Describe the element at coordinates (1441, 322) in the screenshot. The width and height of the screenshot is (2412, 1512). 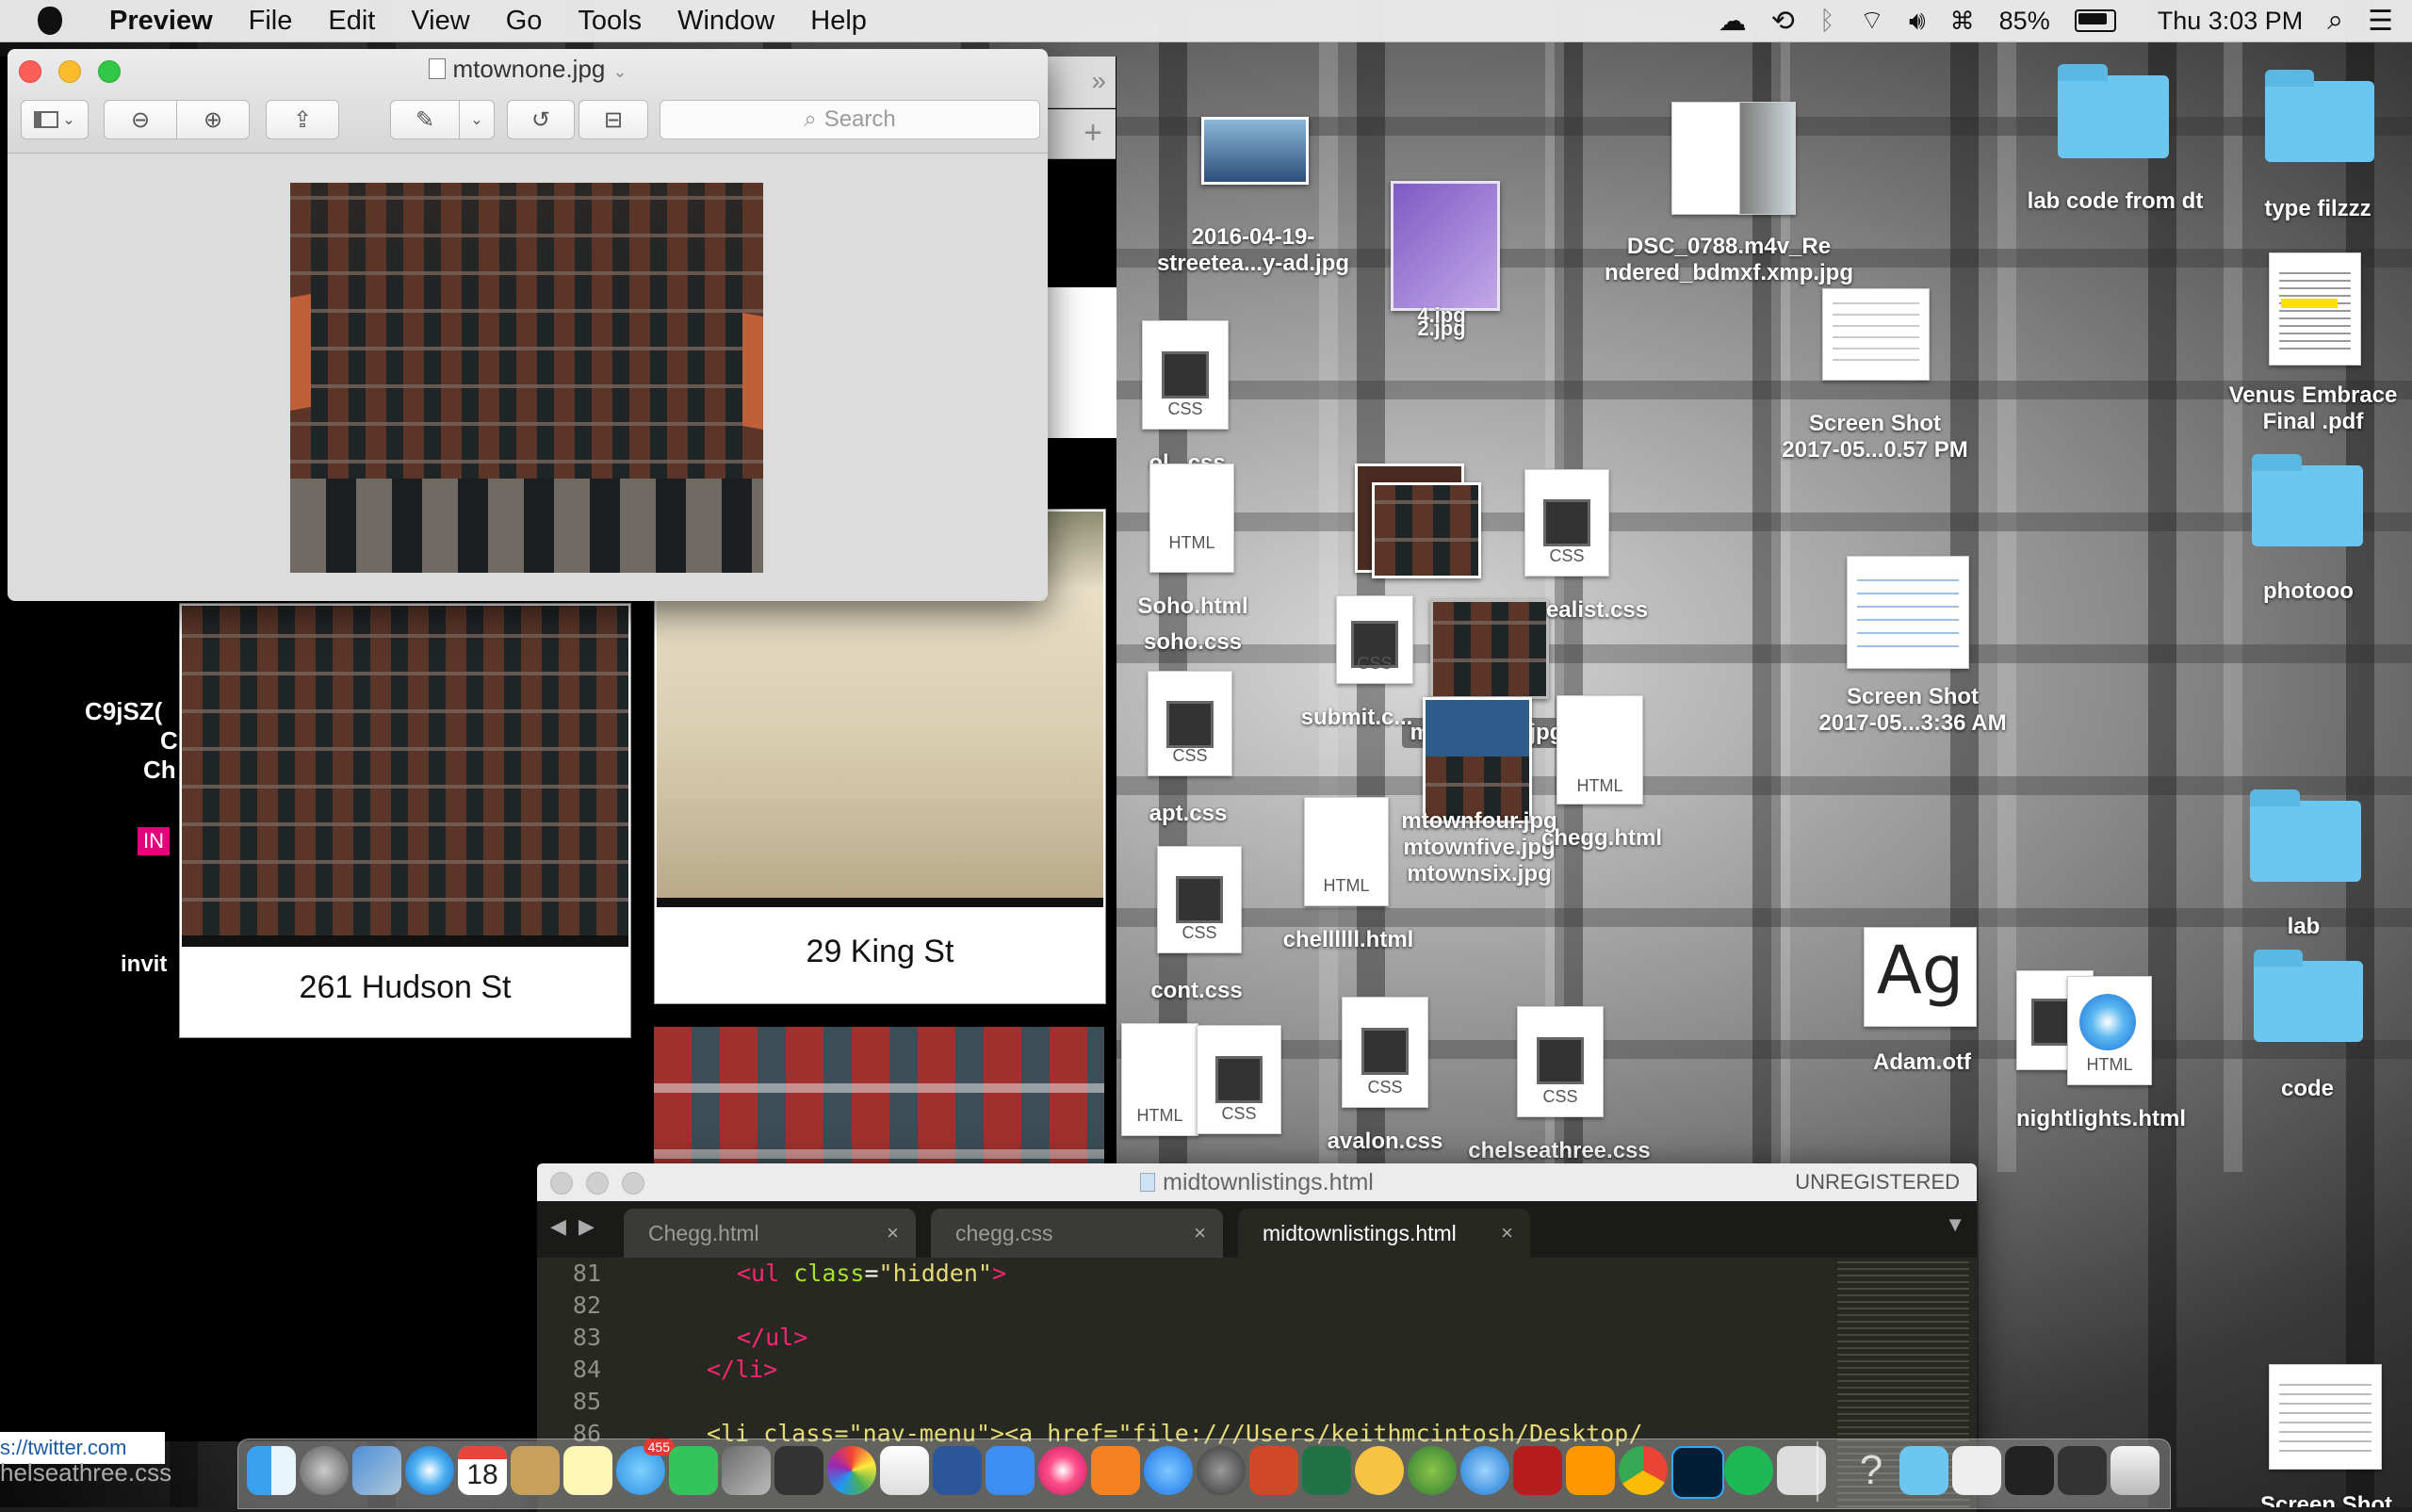
I see `desktop-icon-label: 4.jpg 2.jpg` at that location.